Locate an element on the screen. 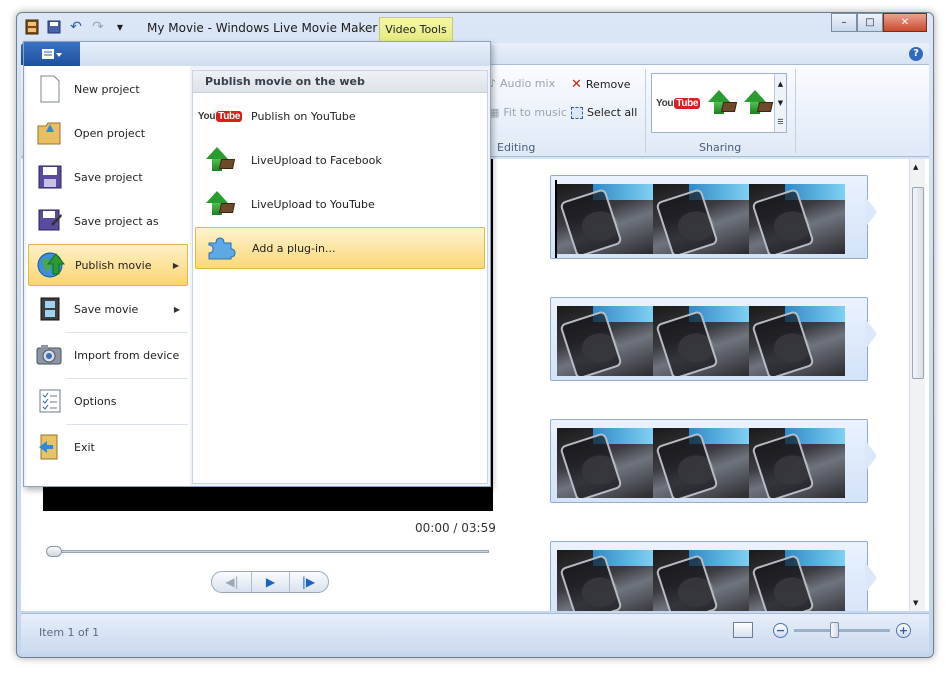  new-project-icon is located at coordinates (50, 89).